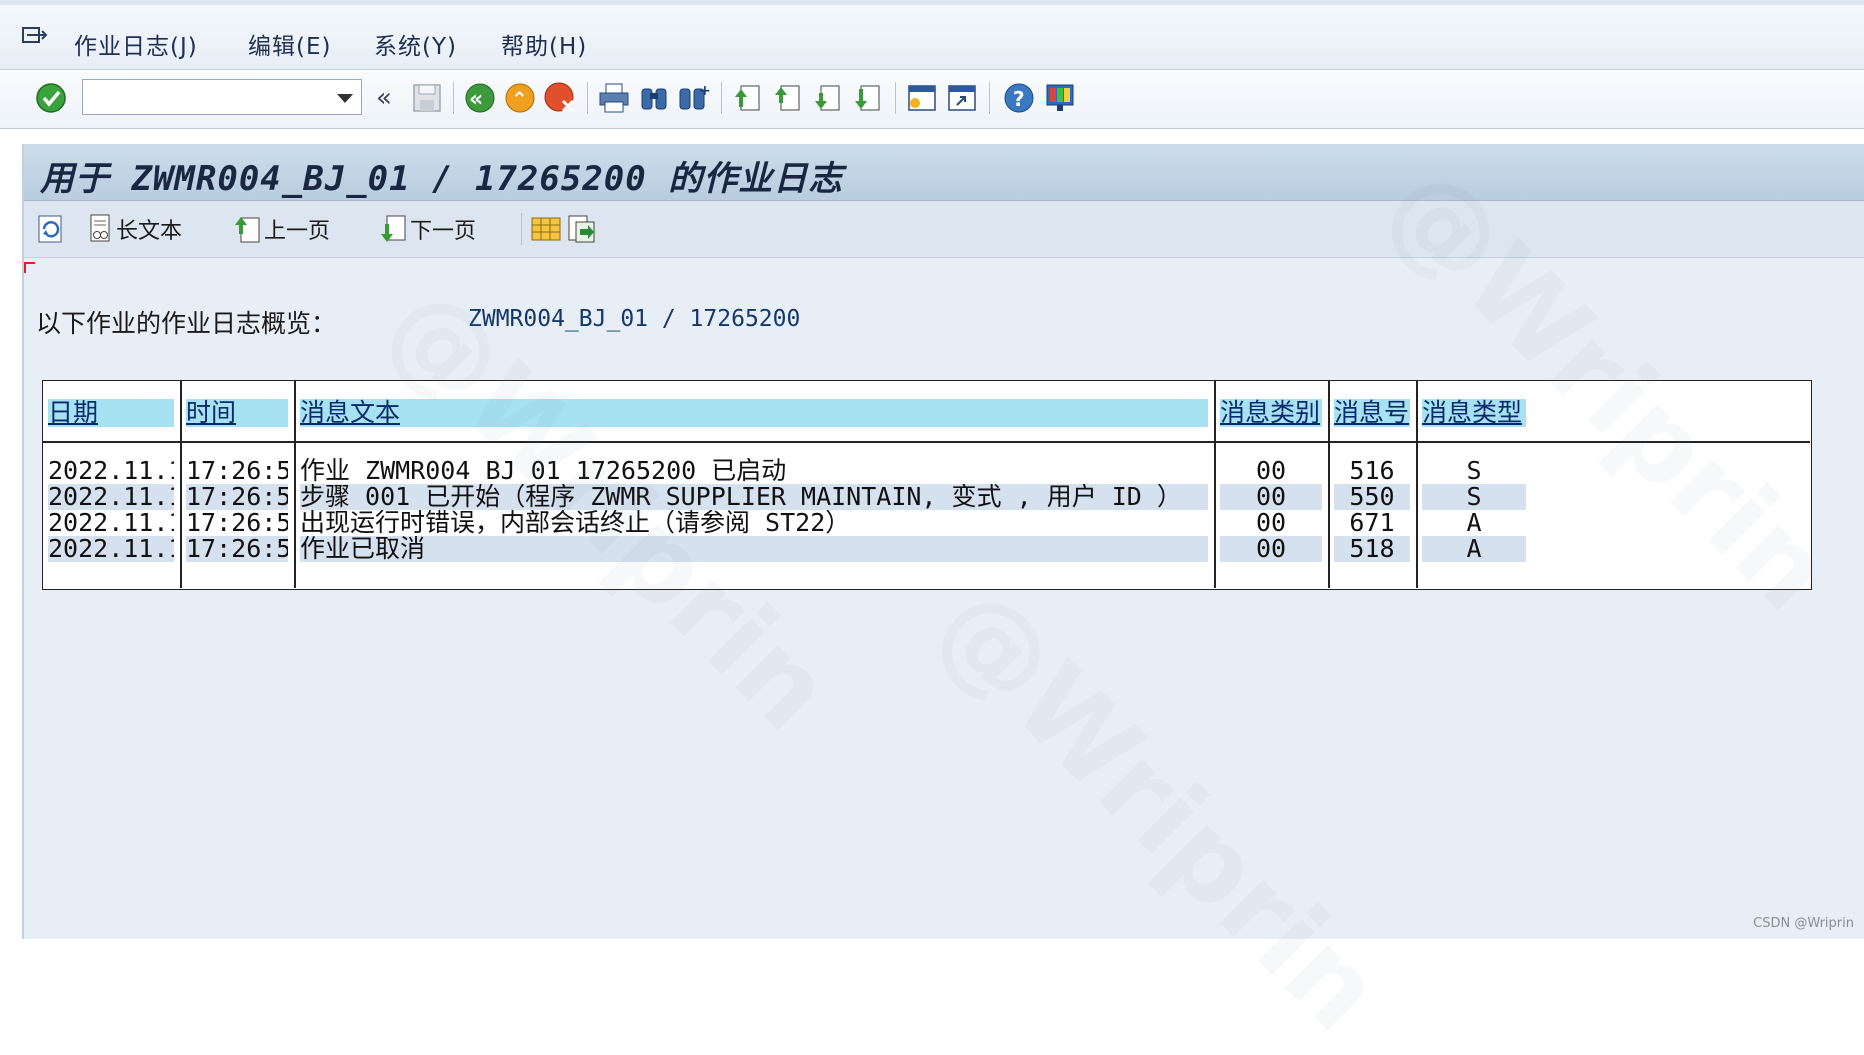 This screenshot has width=1864, height=1055. What do you see at coordinates (754, 413) in the screenshot?
I see `column-header-message-text: 消息文本` at bounding box center [754, 413].